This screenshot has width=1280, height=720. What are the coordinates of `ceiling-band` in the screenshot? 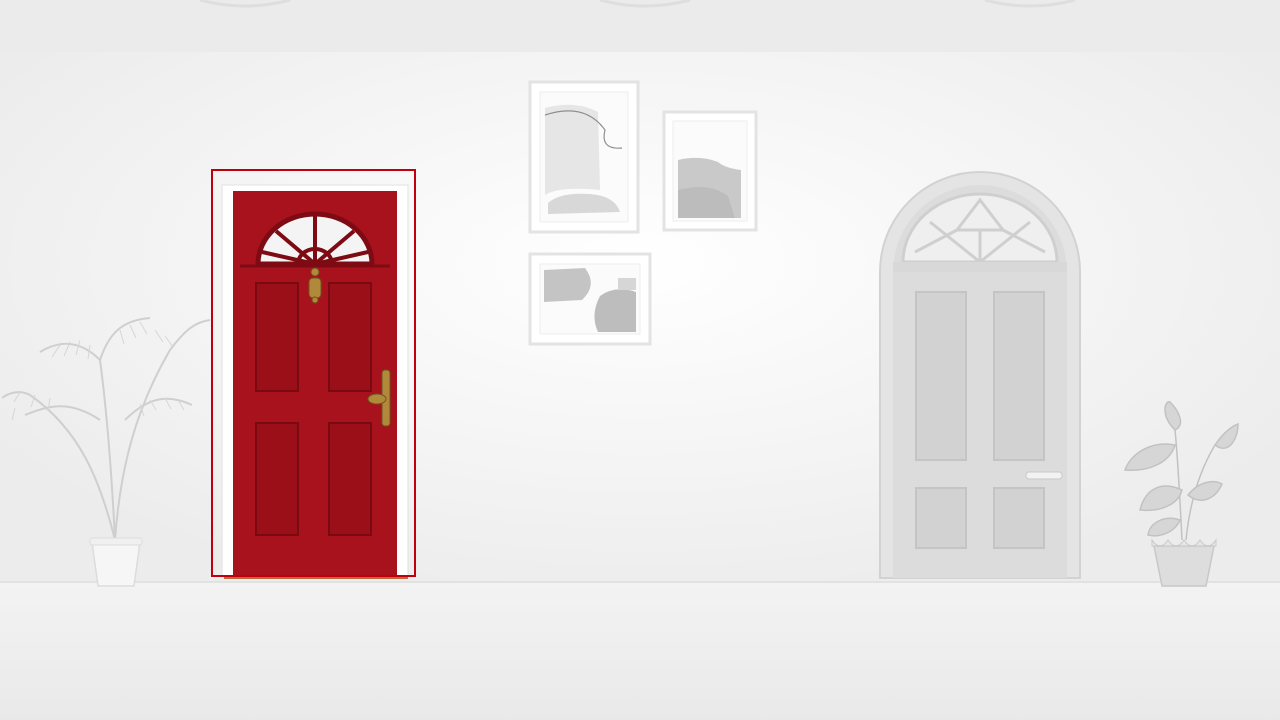 It's located at (640, 26).